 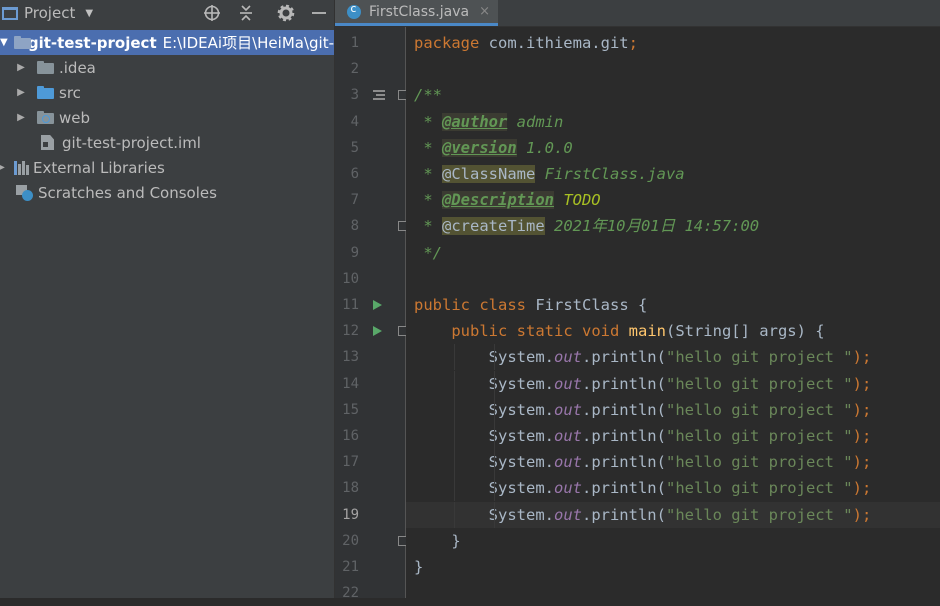 What do you see at coordinates (350, 409) in the screenshot?
I see `line-number: 15` at bounding box center [350, 409].